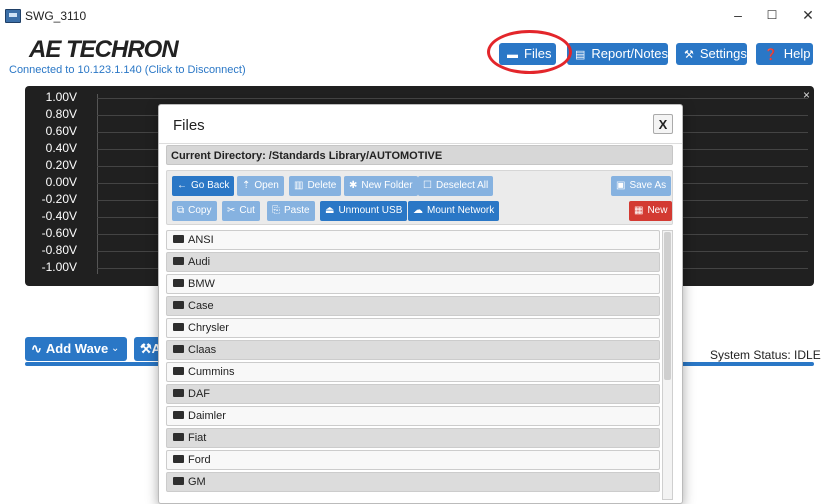 This screenshot has width=828, height=504. I want to click on paste-icon: ⎘, so click(276, 210).